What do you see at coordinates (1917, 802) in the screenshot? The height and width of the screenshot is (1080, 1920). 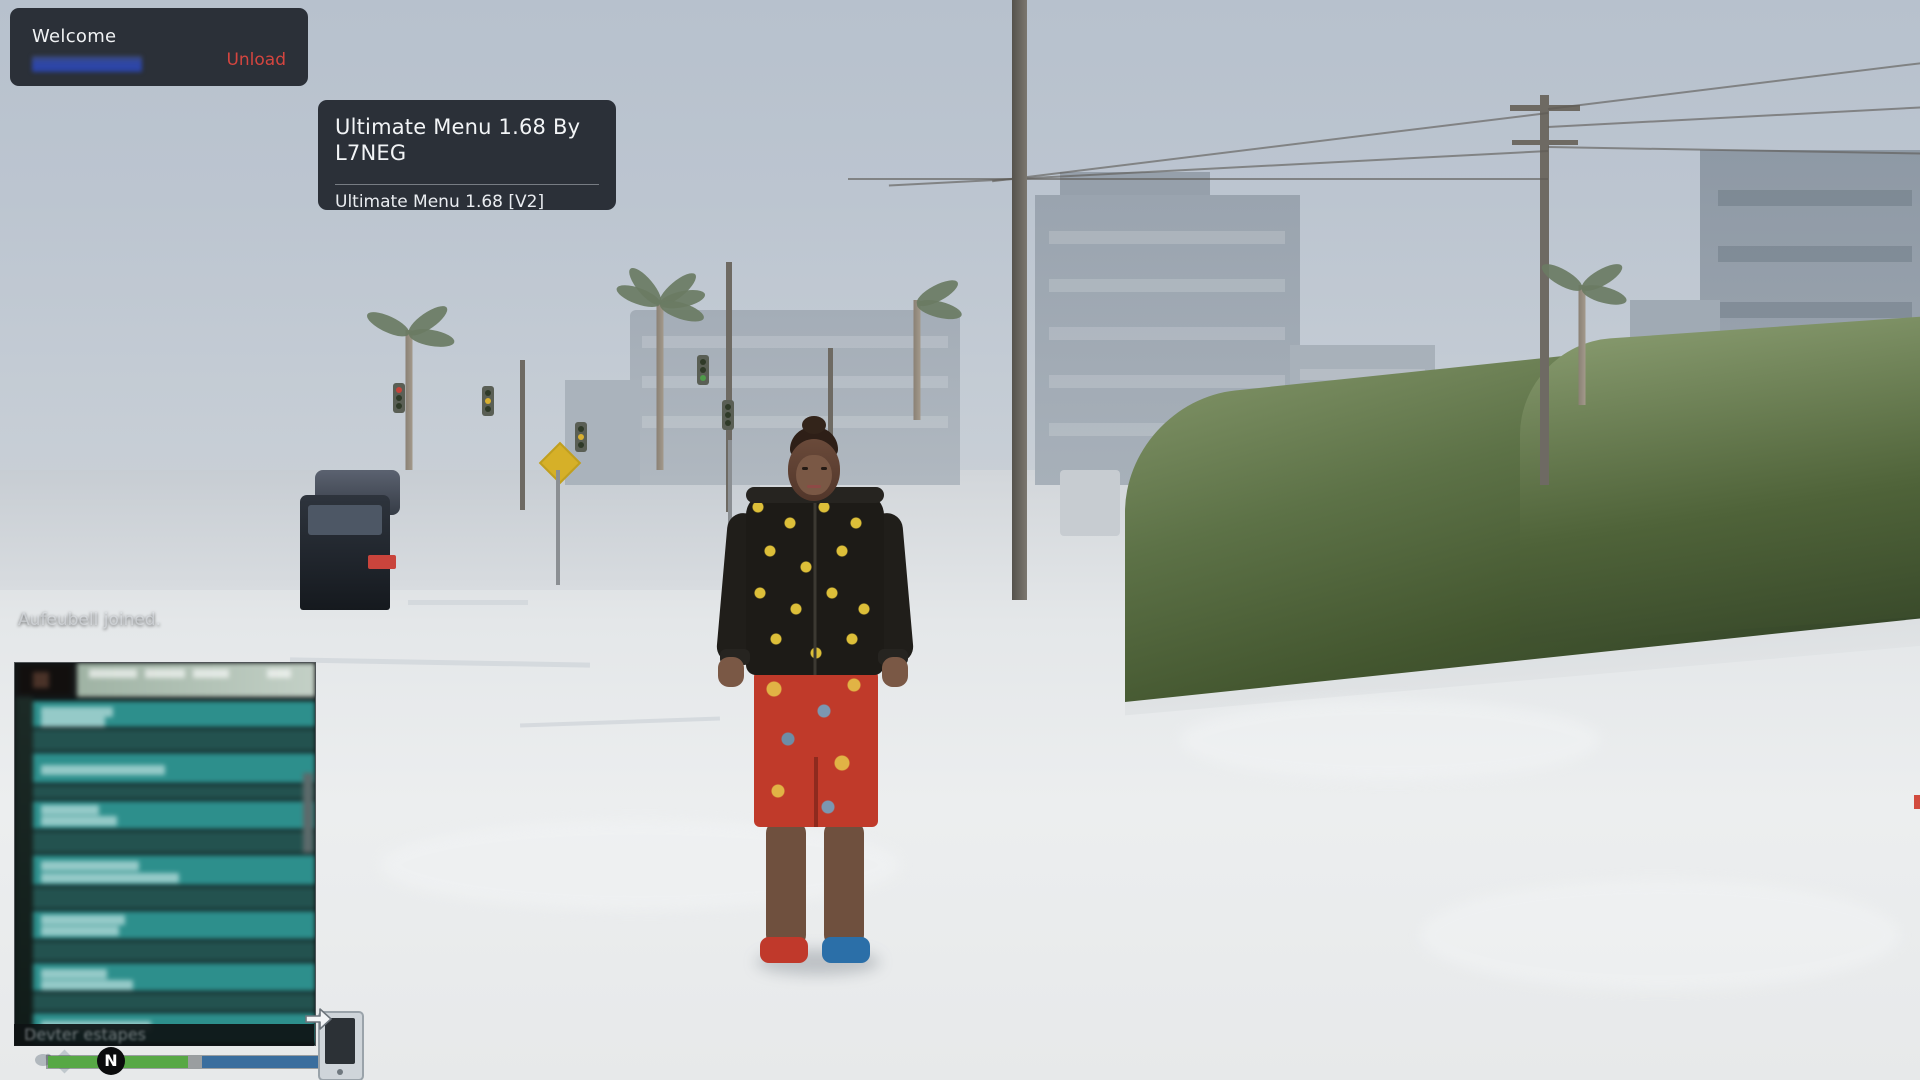 I see `screen-edge-marker` at bounding box center [1917, 802].